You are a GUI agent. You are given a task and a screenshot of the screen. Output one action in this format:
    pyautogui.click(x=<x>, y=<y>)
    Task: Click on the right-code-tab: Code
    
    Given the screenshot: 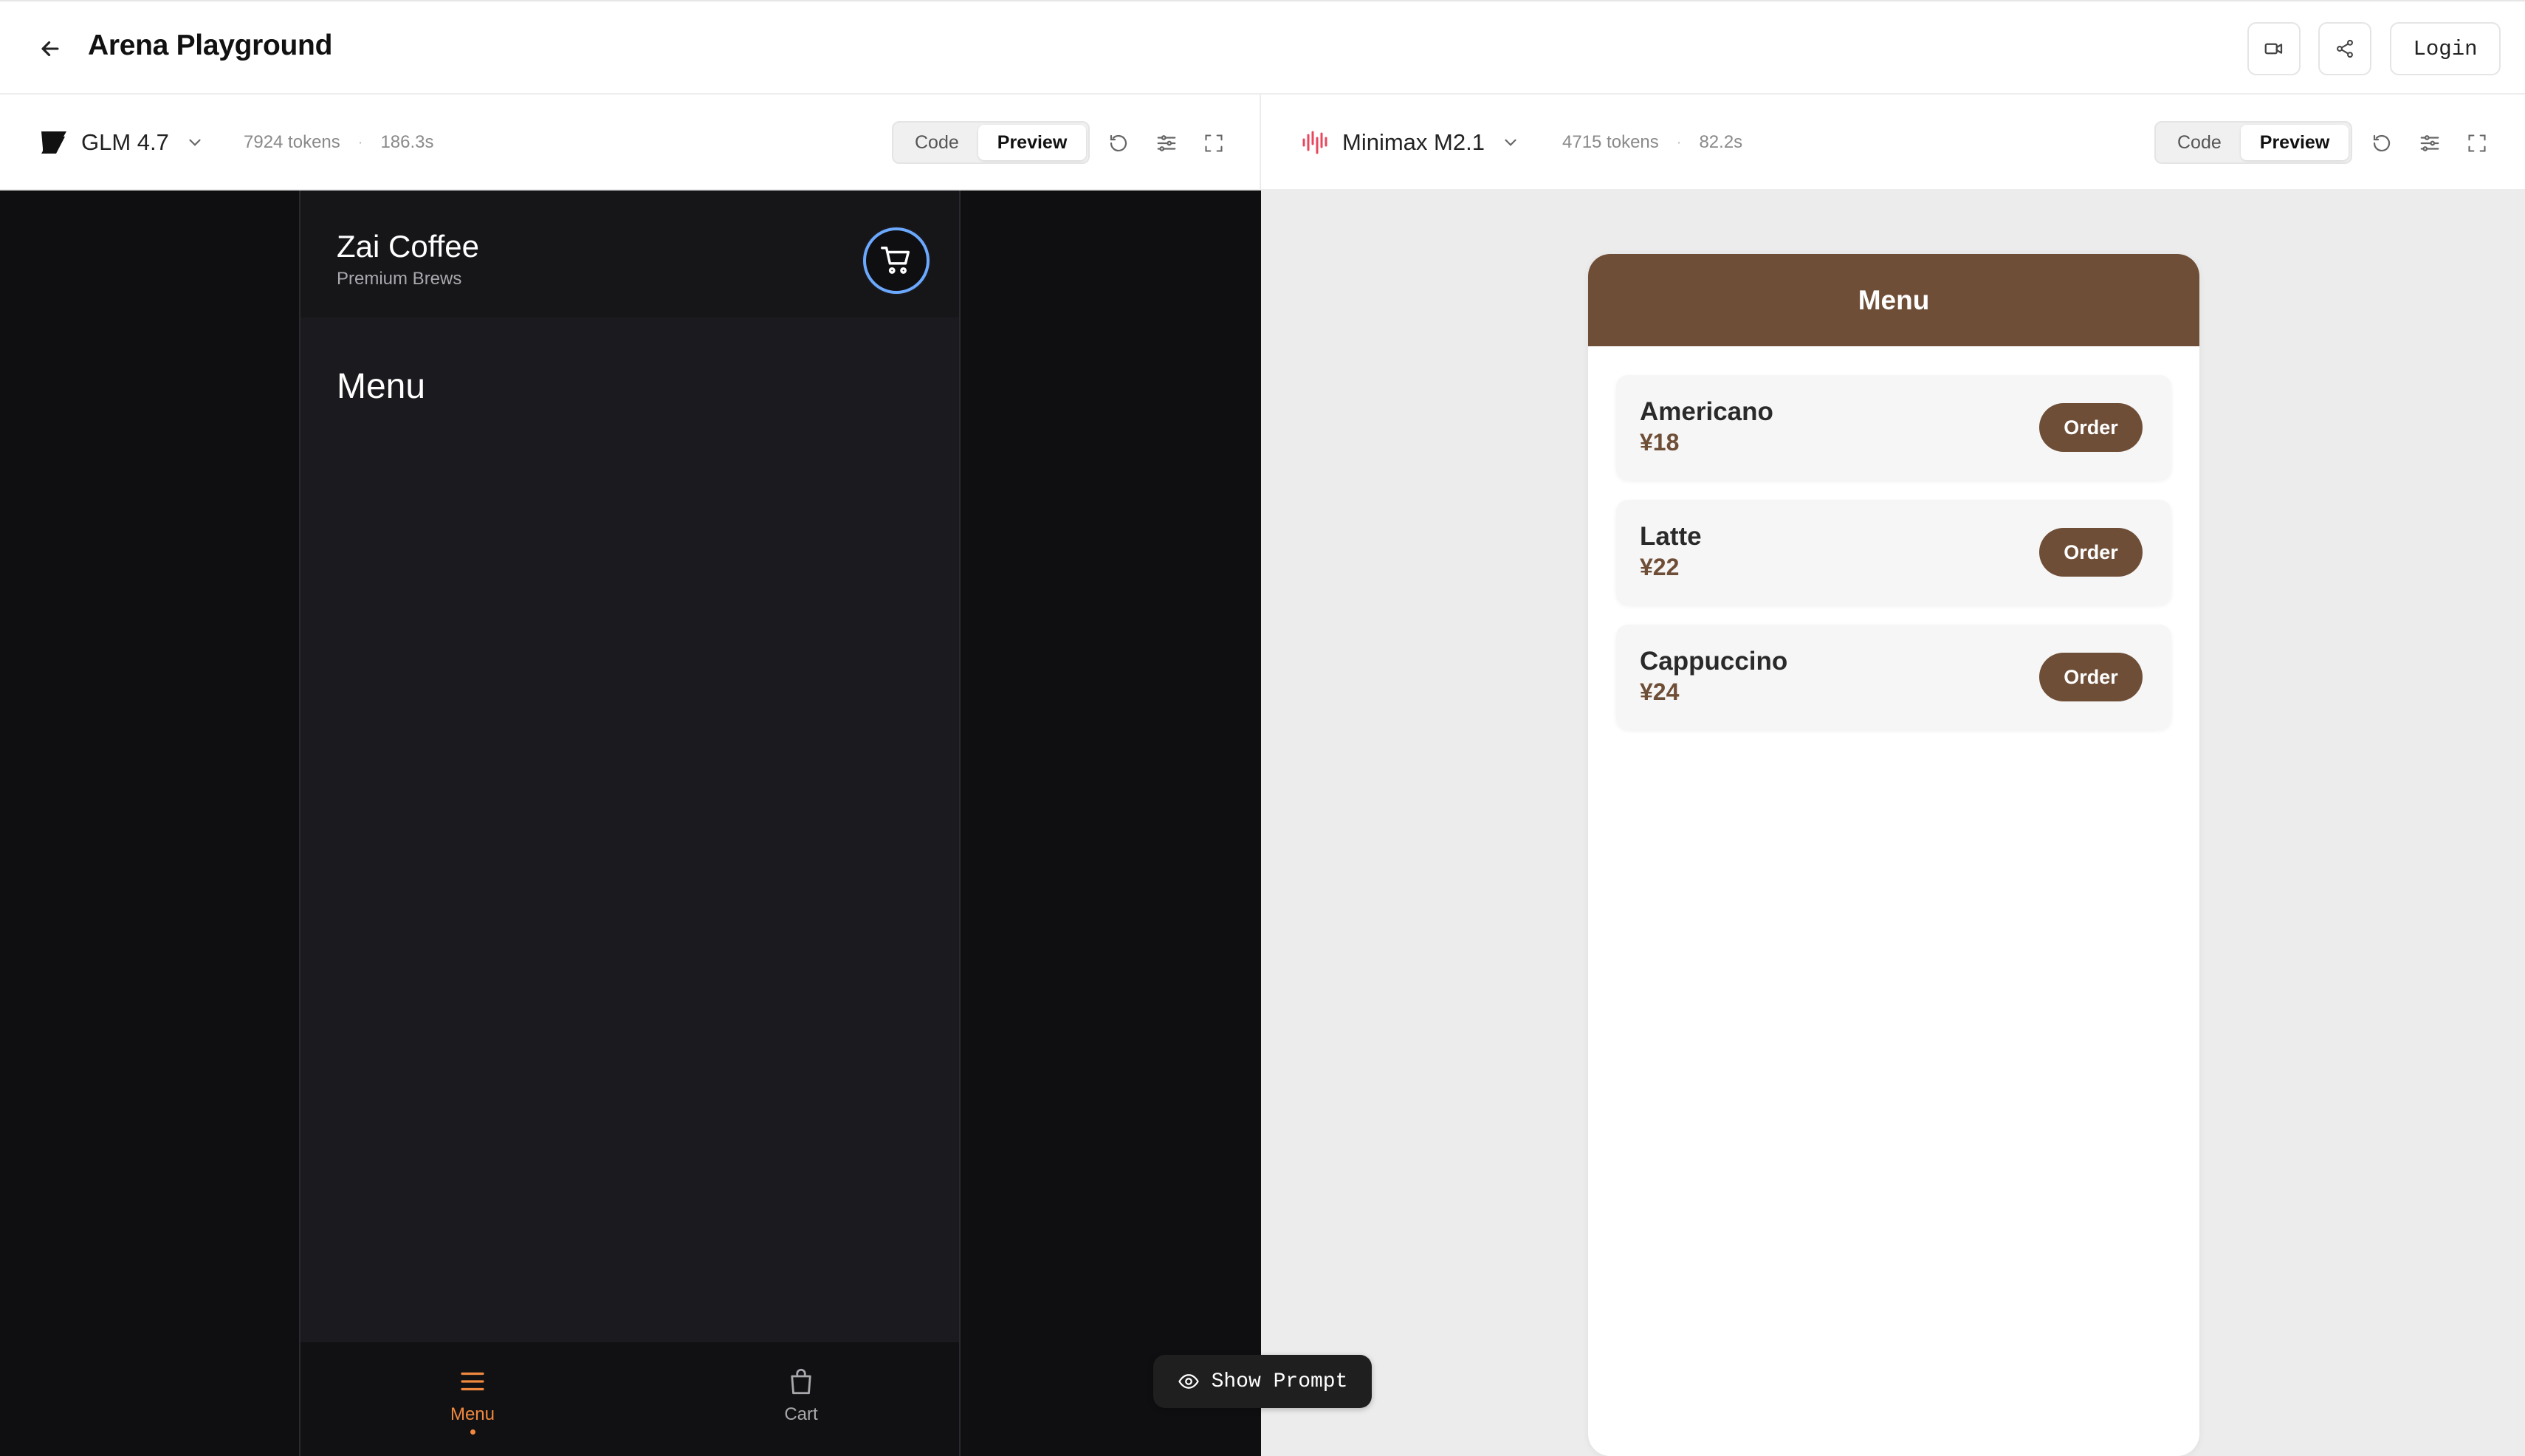 What is the action you would take?
    pyautogui.click(x=2199, y=143)
    